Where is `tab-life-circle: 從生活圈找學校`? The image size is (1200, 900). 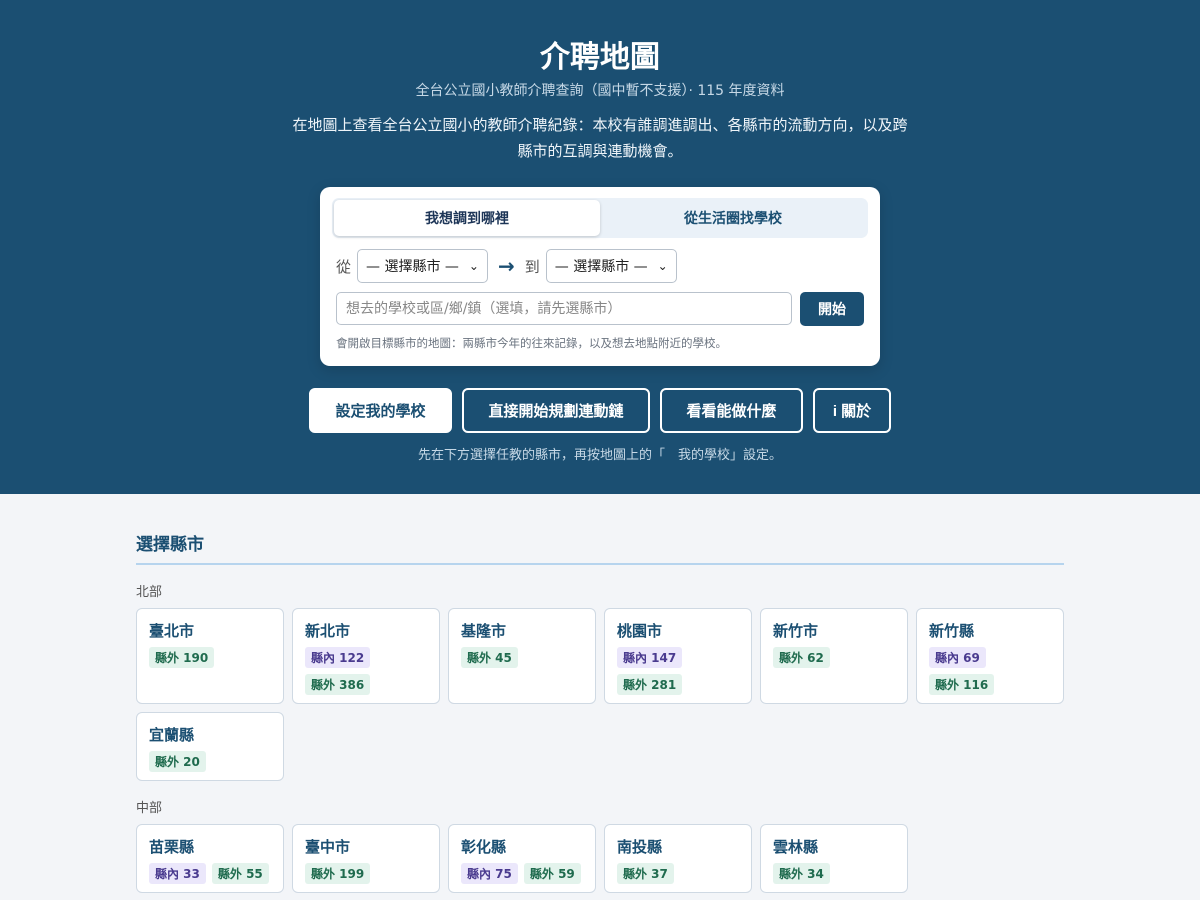
tab-life-circle: 從生活圈找學校 is located at coordinates (733, 218).